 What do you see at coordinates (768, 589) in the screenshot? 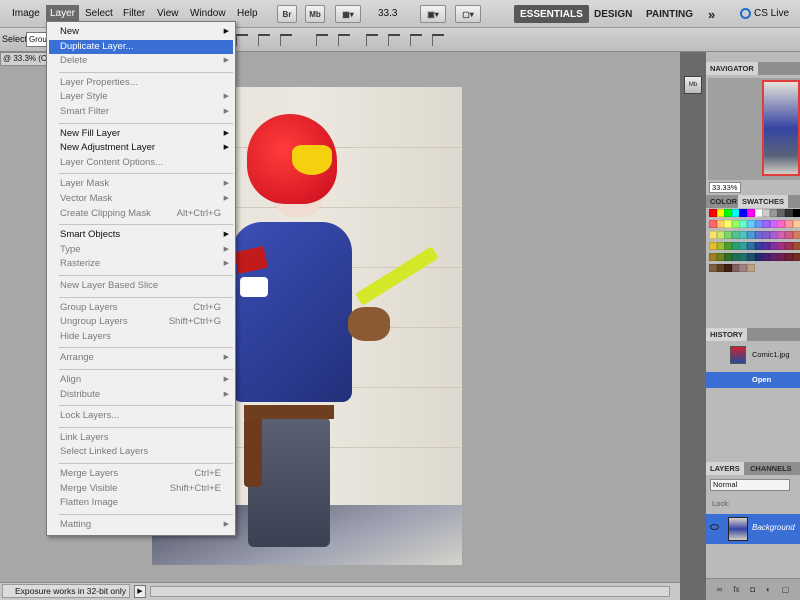
I see `adjustment-layer-icon: ◐` at bounding box center [768, 589].